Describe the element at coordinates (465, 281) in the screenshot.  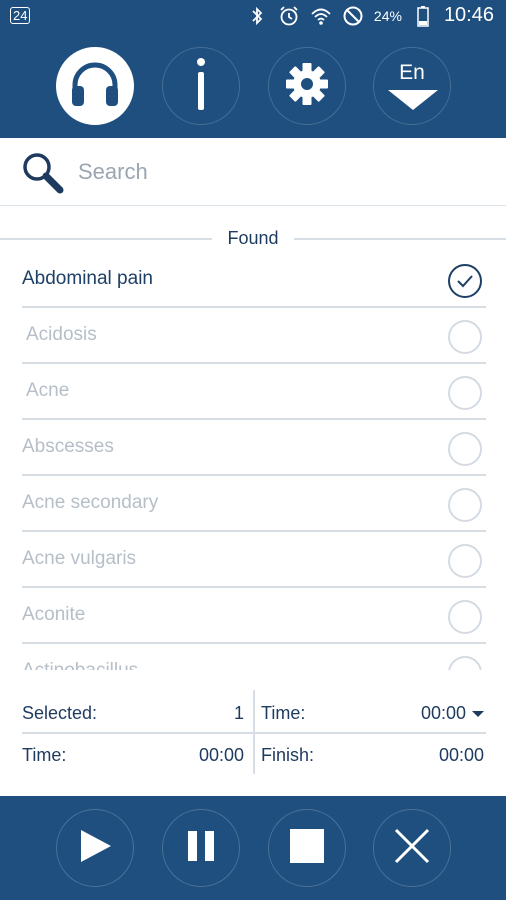
I see `checked-circle-icon` at that location.